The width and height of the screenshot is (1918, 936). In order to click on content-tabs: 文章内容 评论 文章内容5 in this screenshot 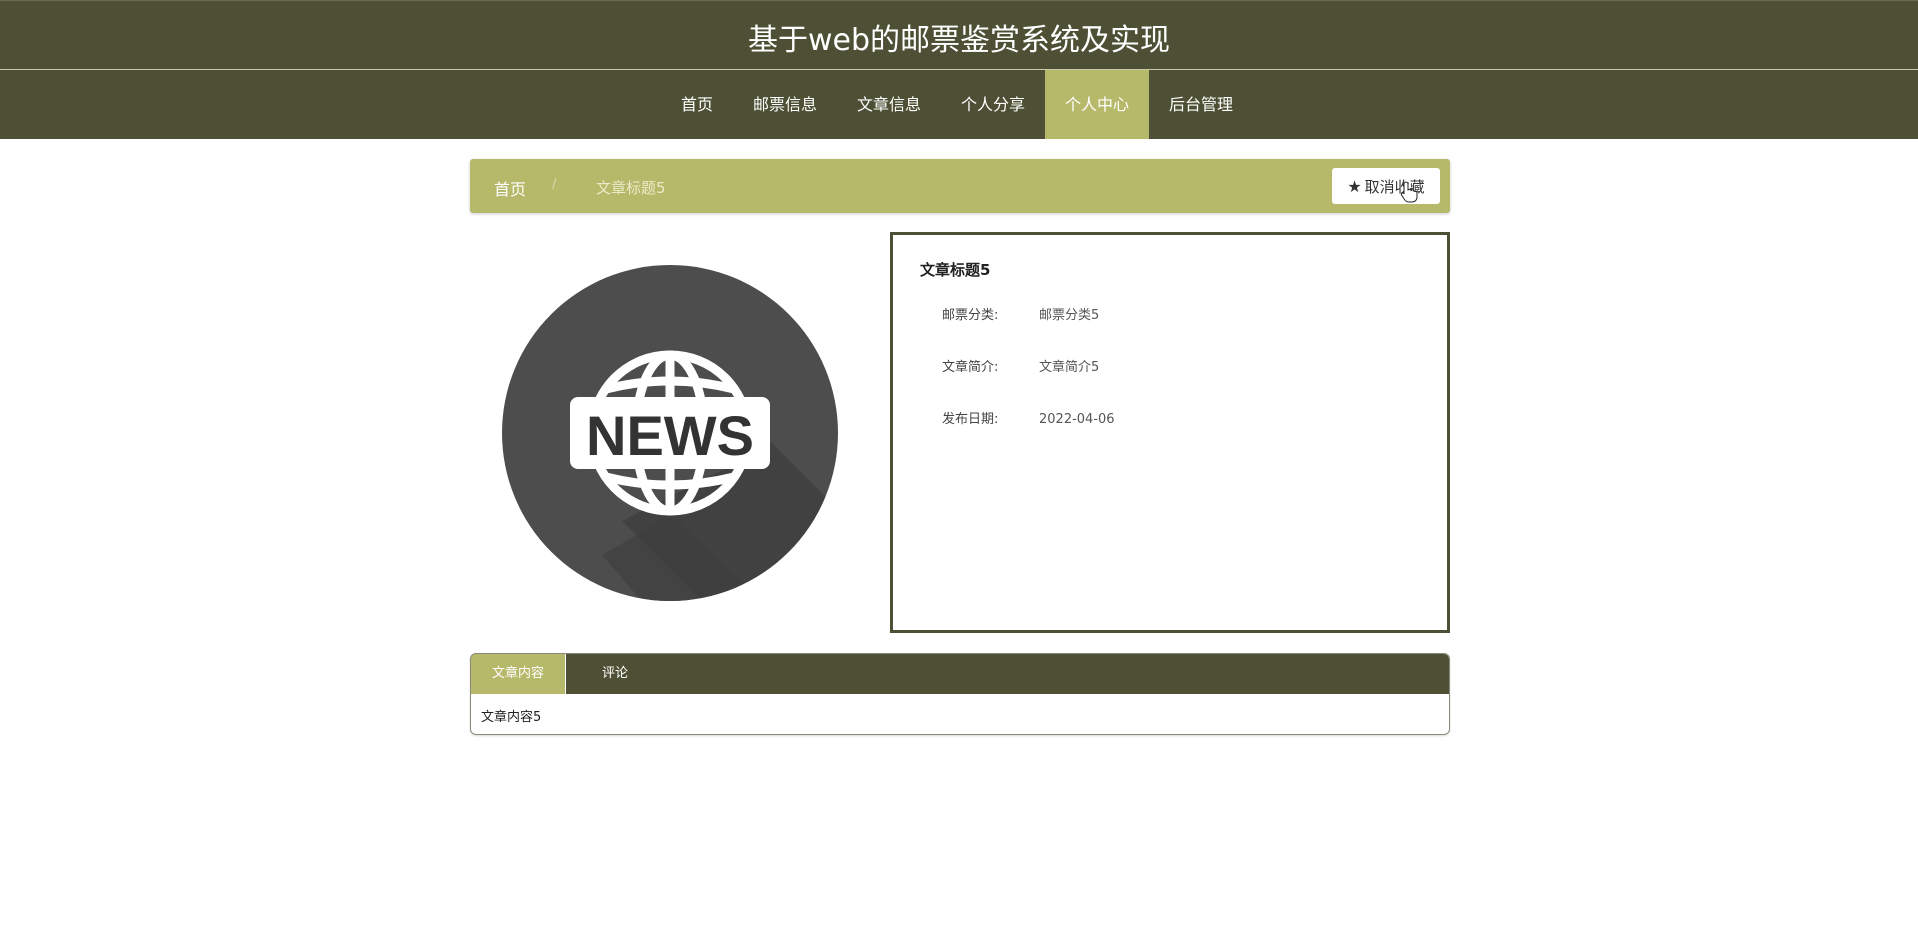, I will do `click(960, 694)`.